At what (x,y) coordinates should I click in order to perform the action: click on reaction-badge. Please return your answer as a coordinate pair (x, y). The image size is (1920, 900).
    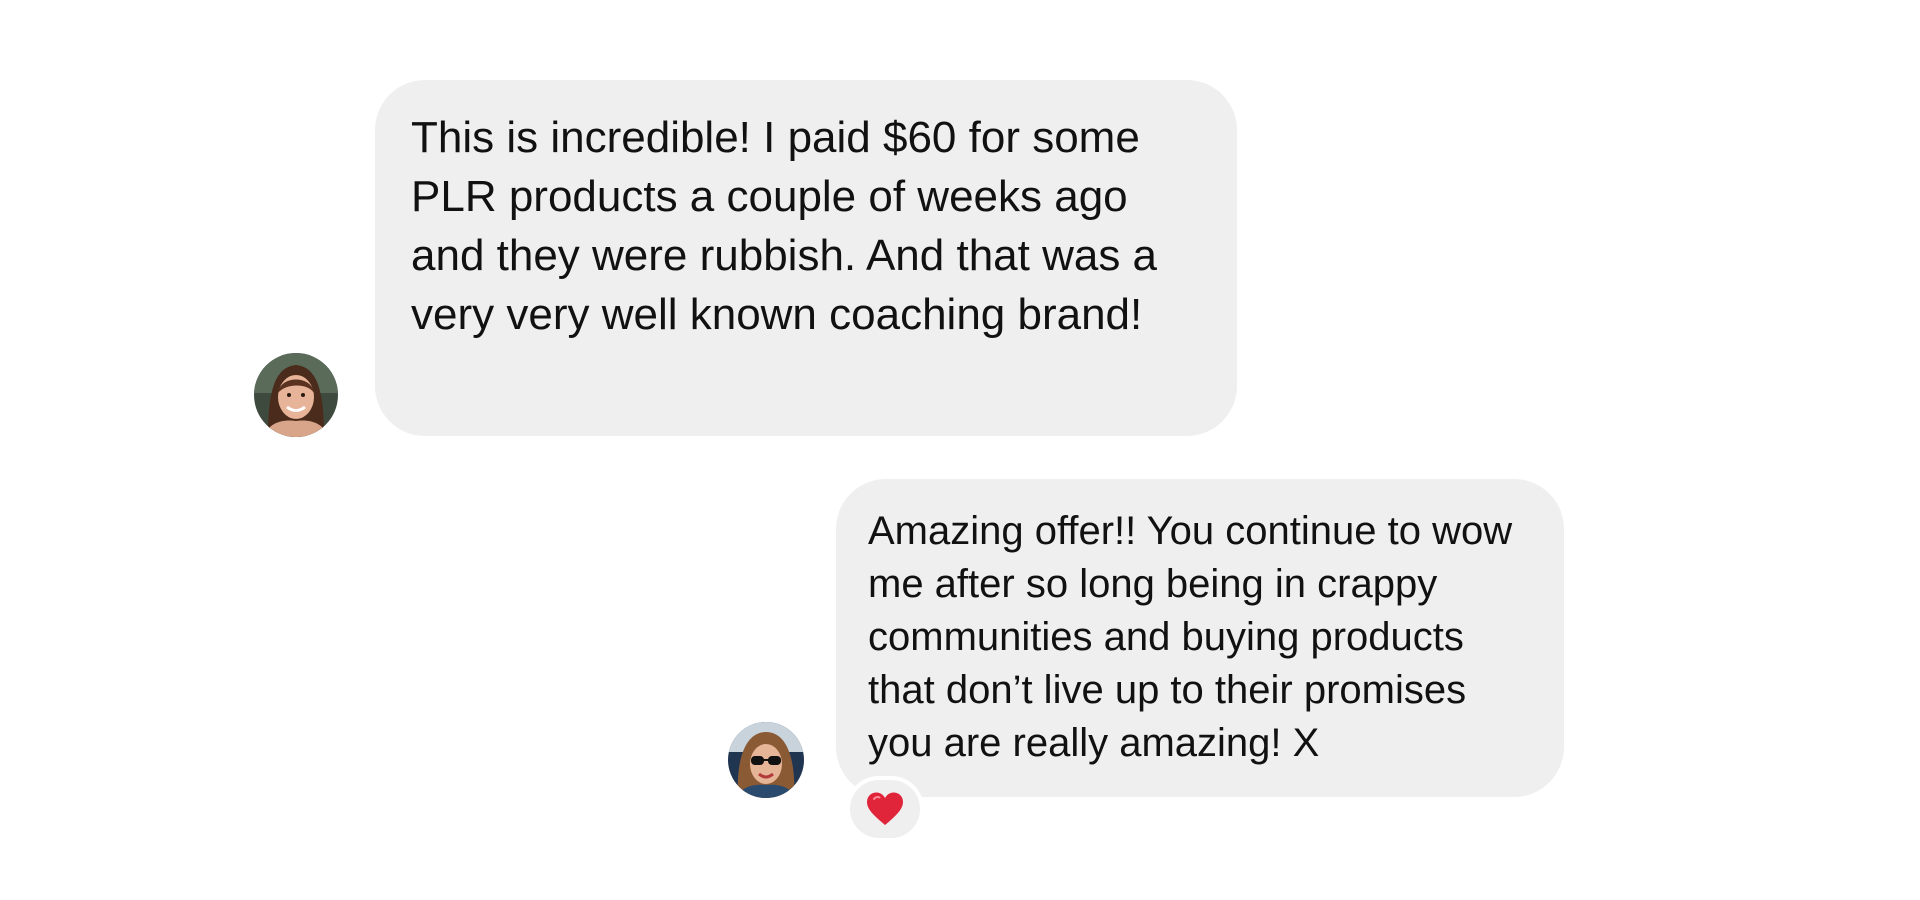
    Looking at the image, I should click on (885, 809).